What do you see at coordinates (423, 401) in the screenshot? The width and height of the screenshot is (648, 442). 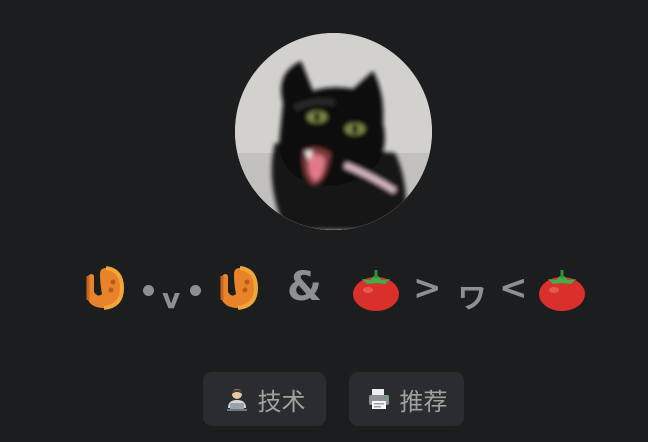 I see `tag-label: 推荐` at bounding box center [423, 401].